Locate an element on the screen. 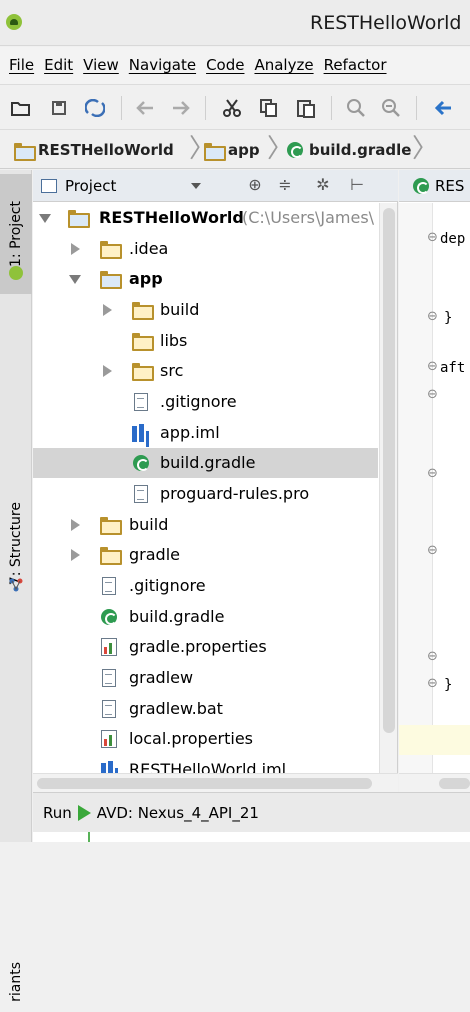 This screenshot has width=470, height=1012. editor: RES ⊖ dep ⊖ } ⊖ aft ⊖ ⊖ ⊖ ⊖ ⊖ } is located at coordinates (434, 481).